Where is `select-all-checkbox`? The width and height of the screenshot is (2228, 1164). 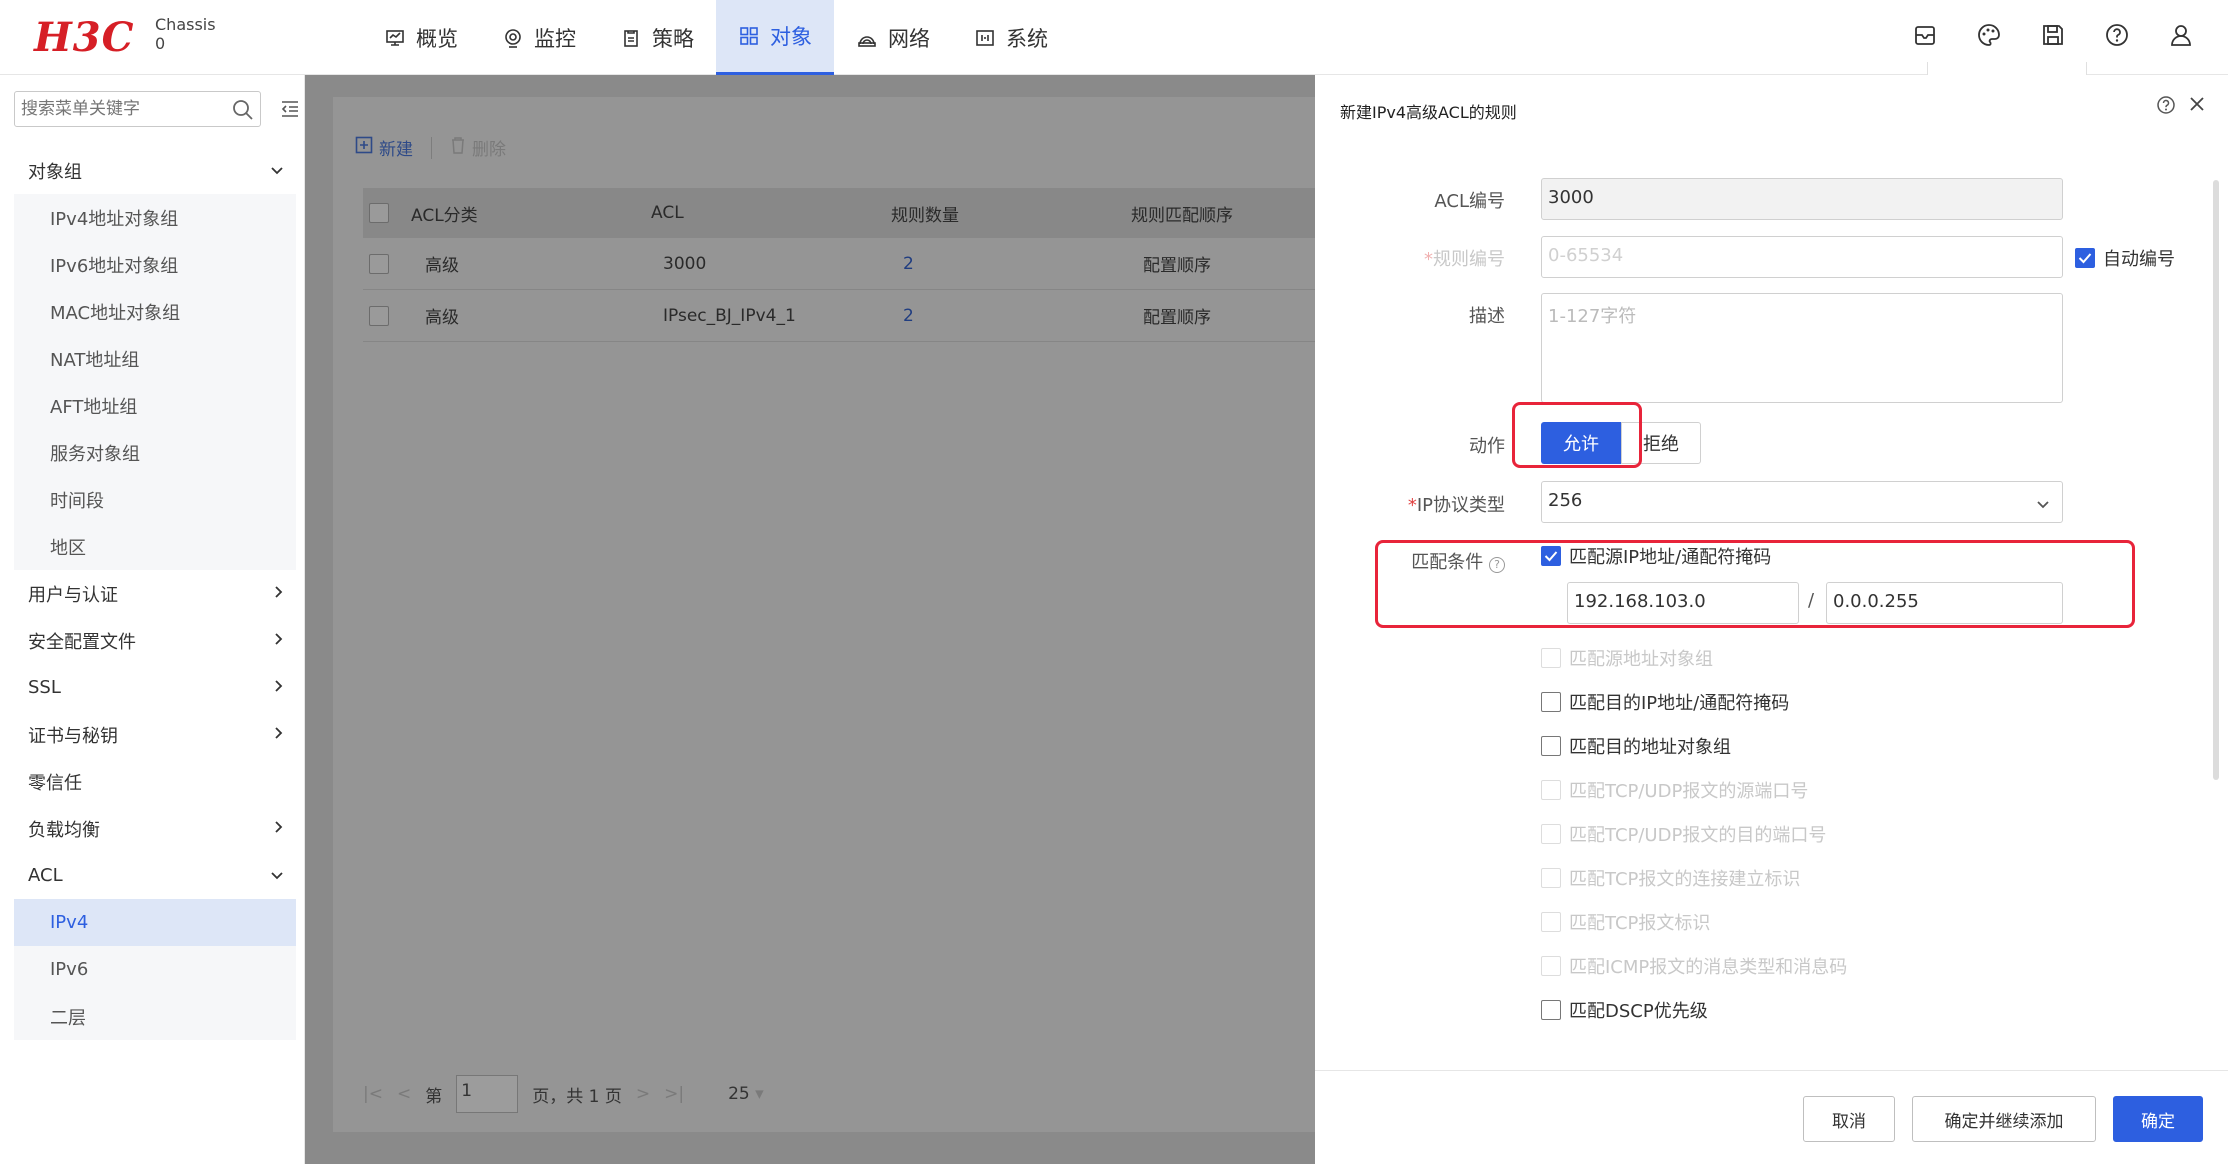
select-all-checkbox is located at coordinates (379, 213).